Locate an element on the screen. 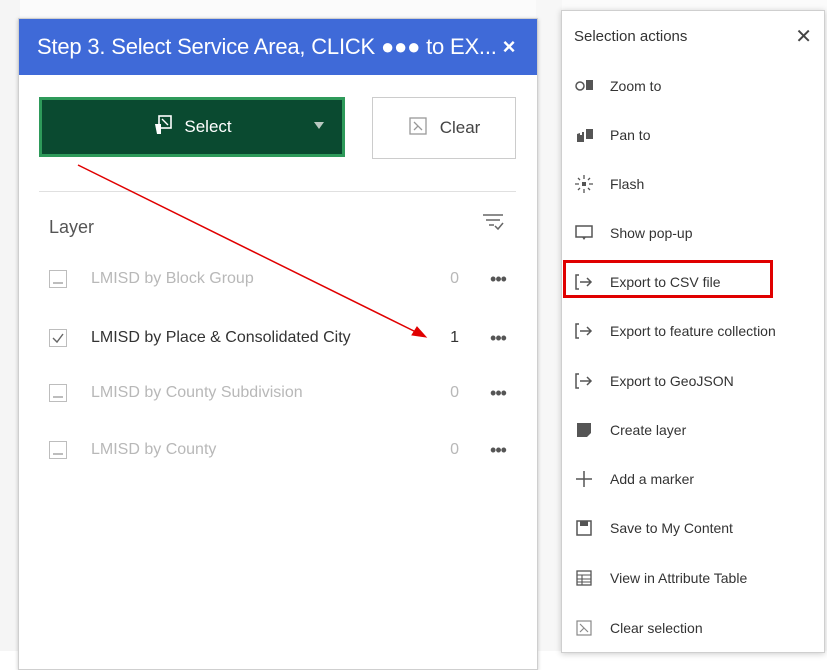 The width and height of the screenshot is (827, 670). menu-item-label: Flash is located at coordinates (627, 184).